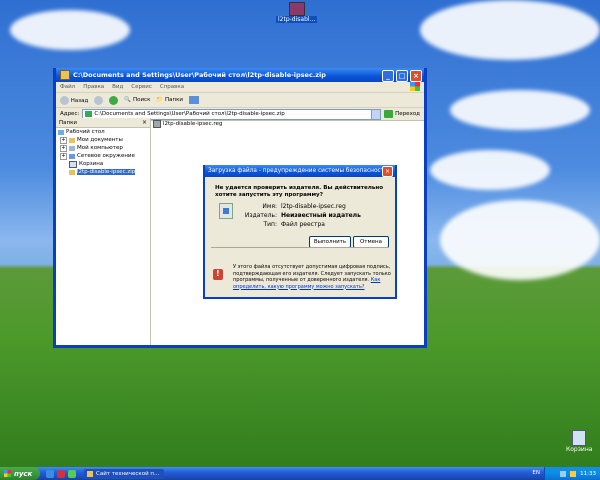 The width and height of the screenshot is (600, 480). I want to click on computer-icon, so click(72, 148).